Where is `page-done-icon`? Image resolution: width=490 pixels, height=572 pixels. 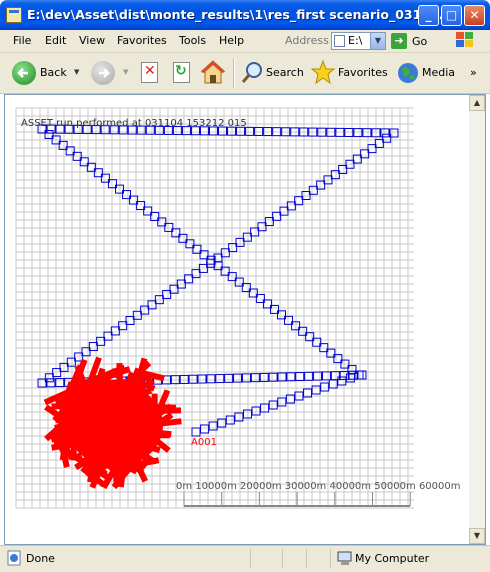
page-done-icon is located at coordinates (14, 558).